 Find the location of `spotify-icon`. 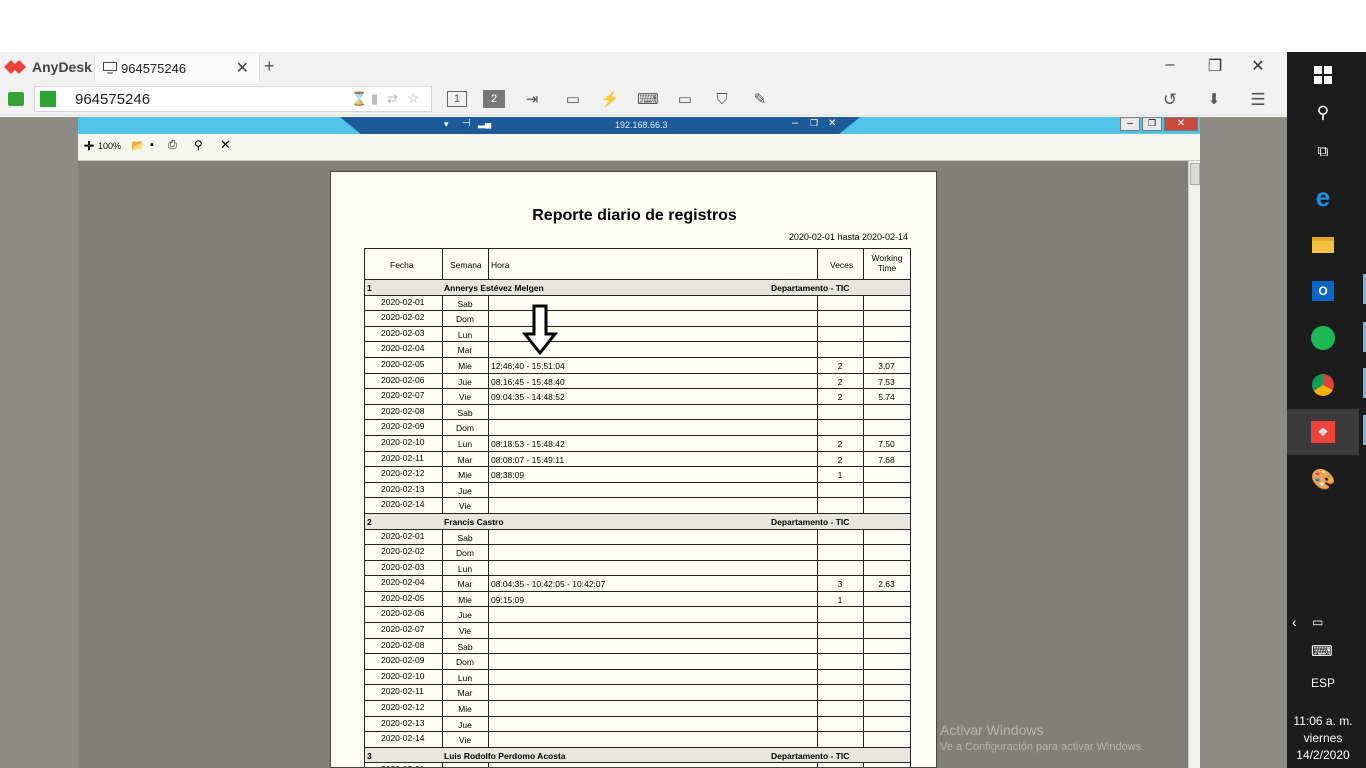

spotify-icon is located at coordinates (1323, 338).